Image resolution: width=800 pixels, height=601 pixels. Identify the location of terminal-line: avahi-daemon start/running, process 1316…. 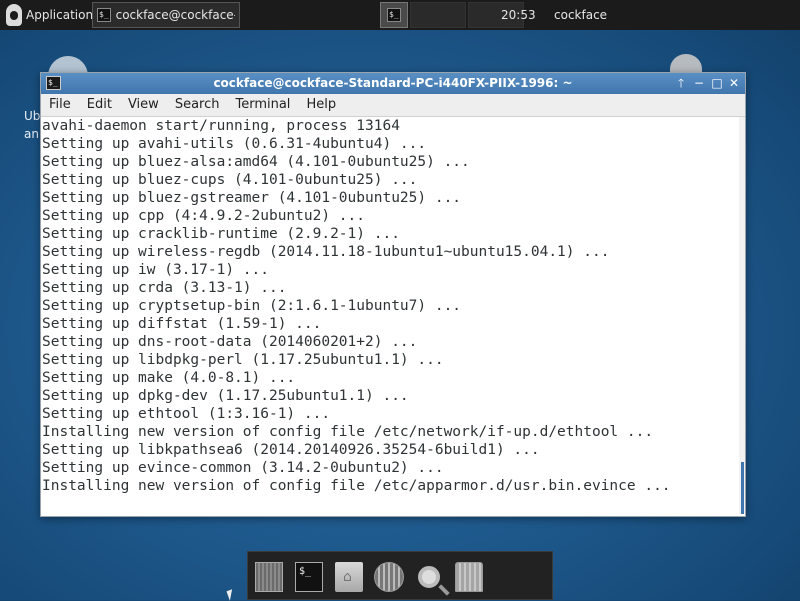
(221, 126).